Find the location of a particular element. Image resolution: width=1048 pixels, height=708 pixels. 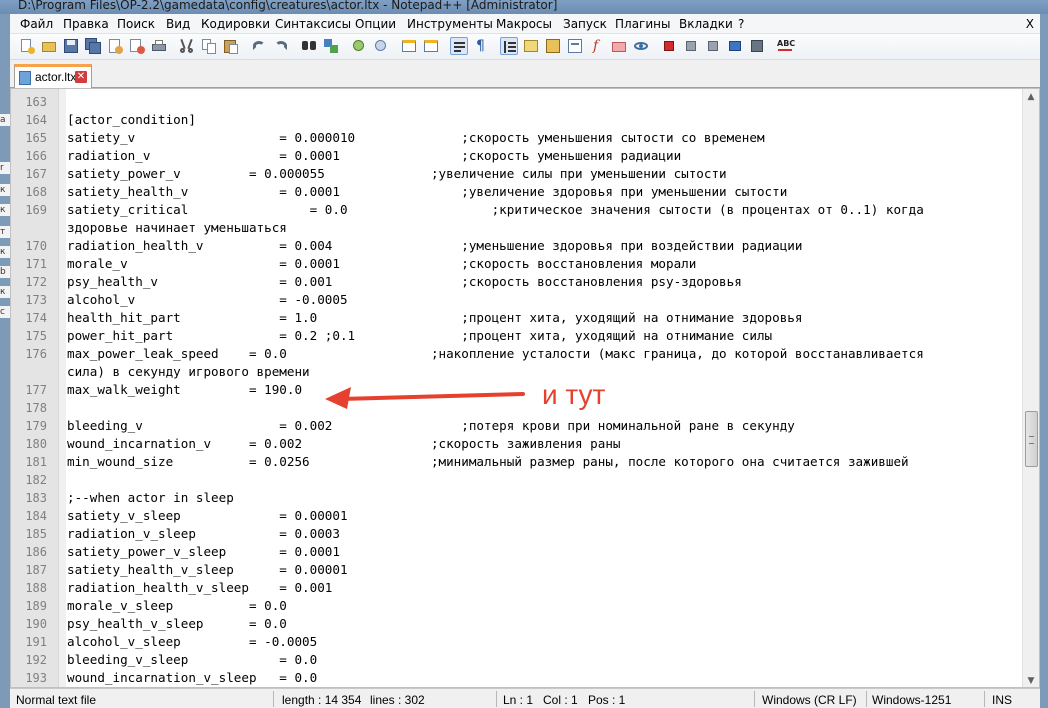

menu-tools: Инструменты is located at coordinates (450, 24).